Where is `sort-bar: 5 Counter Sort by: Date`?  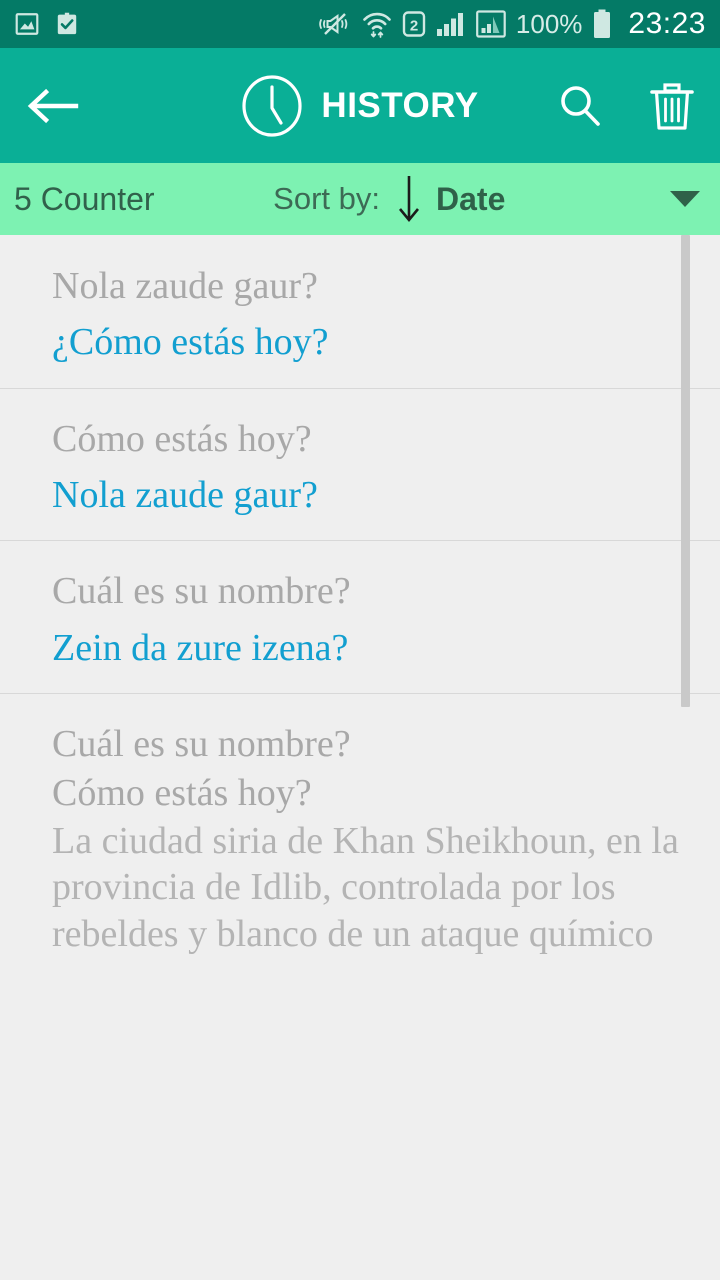 sort-bar: 5 Counter Sort by: Date is located at coordinates (360, 199).